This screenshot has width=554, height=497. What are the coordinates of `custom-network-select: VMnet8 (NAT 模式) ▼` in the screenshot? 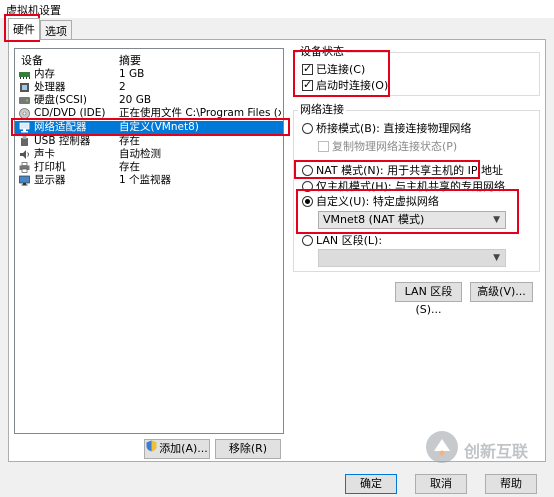 It's located at (412, 220).